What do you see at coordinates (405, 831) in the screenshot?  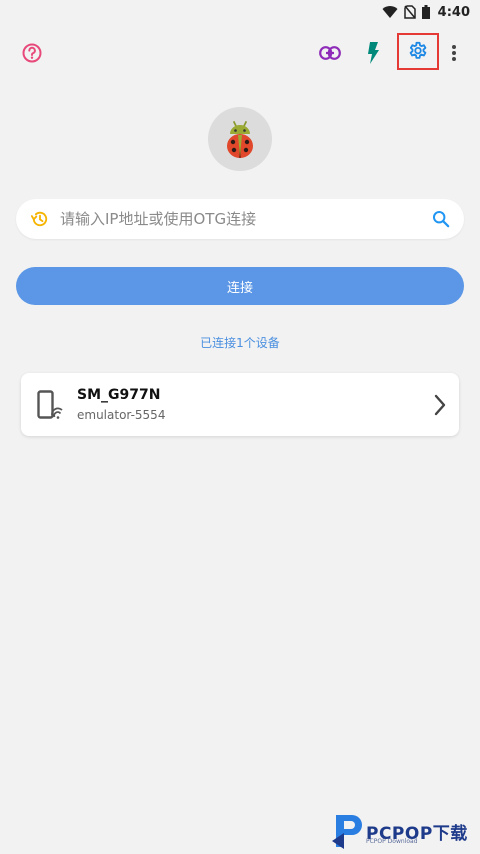 I see `watermark: PCPOP下载 PCPOP Download` at bounding box center [405, 831].